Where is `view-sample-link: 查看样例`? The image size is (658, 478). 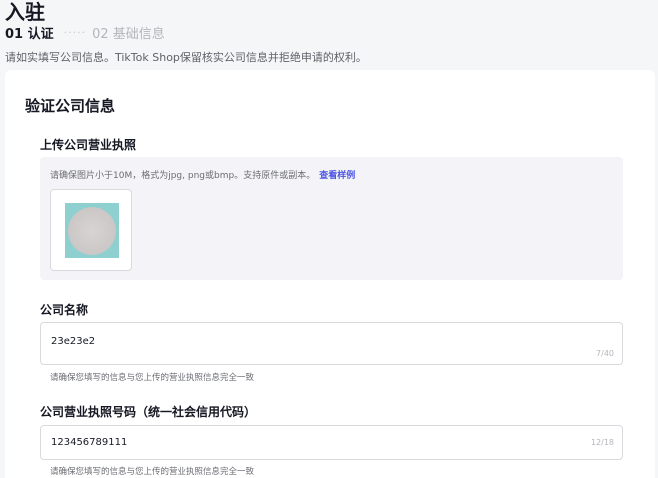 view-sample-link: 查看样例 is located at coordinates (337, 176).